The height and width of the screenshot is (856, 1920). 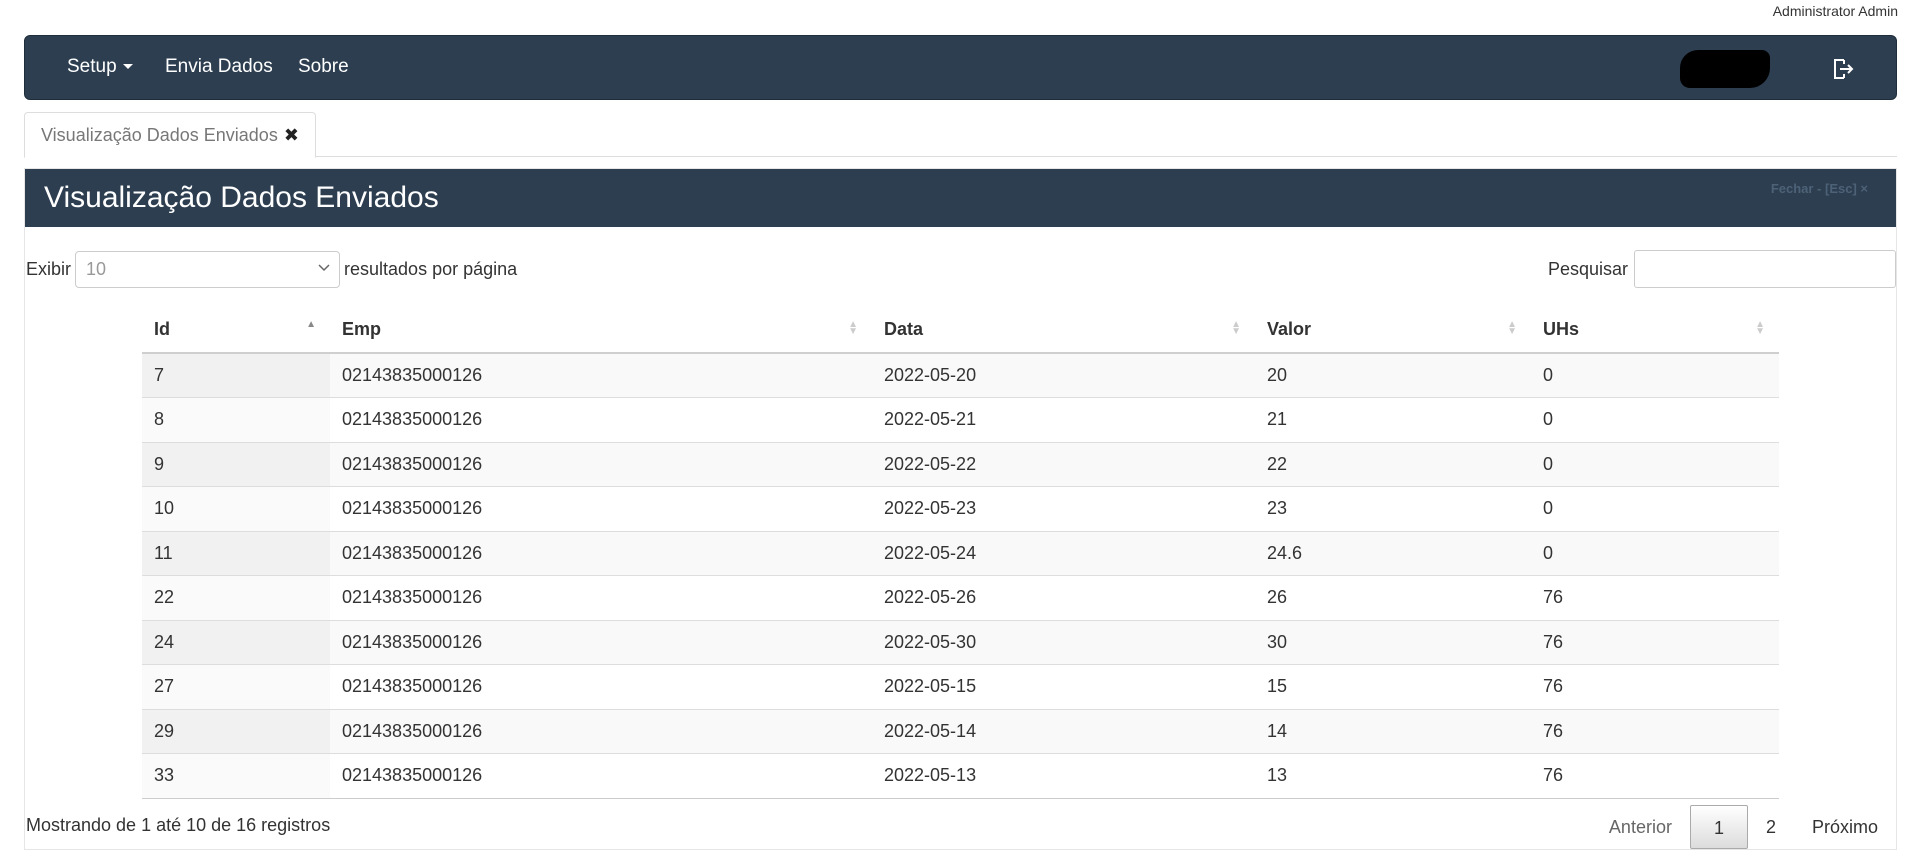 I want to click on table-cell-id: 29, so click(x=236, y=731).